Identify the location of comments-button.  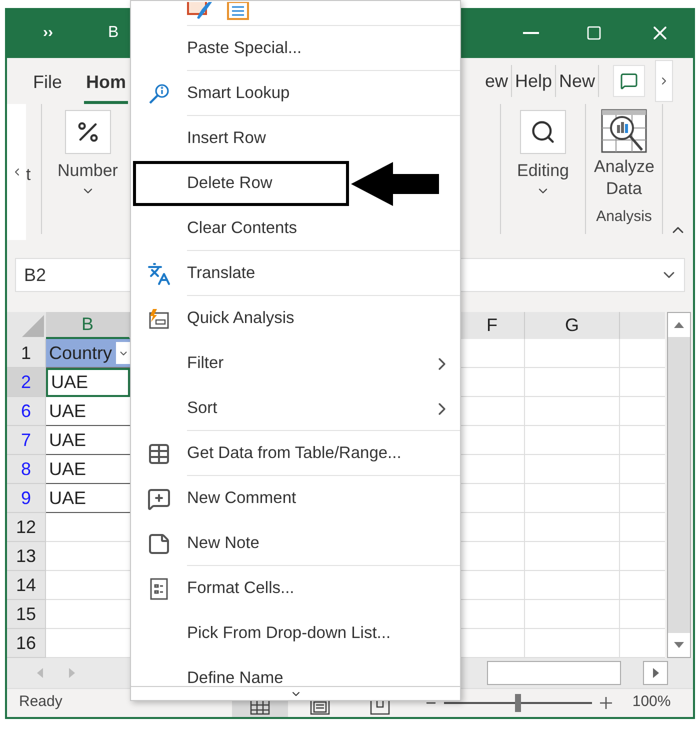
(629, 81).